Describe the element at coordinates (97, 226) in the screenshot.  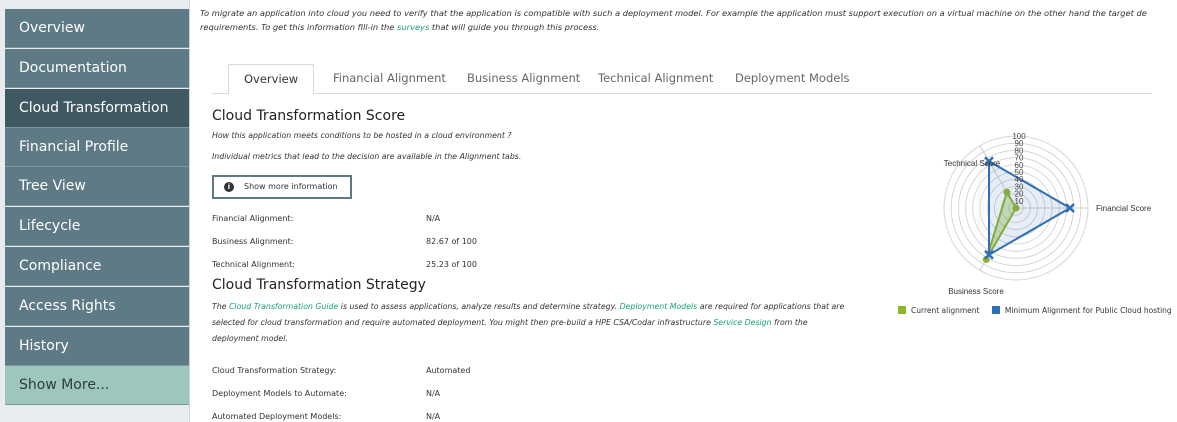
I see `sidebar-item-lifecycle: Lifecycle` at that location.